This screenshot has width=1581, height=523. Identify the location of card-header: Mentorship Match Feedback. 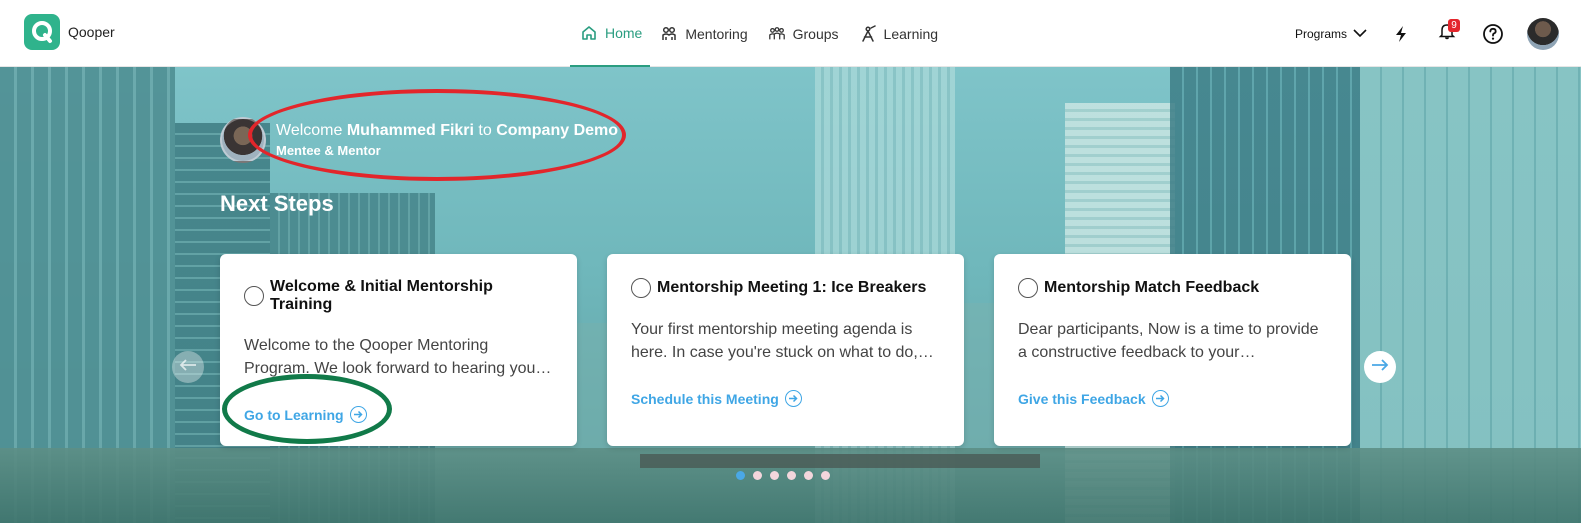
(1172, 288).